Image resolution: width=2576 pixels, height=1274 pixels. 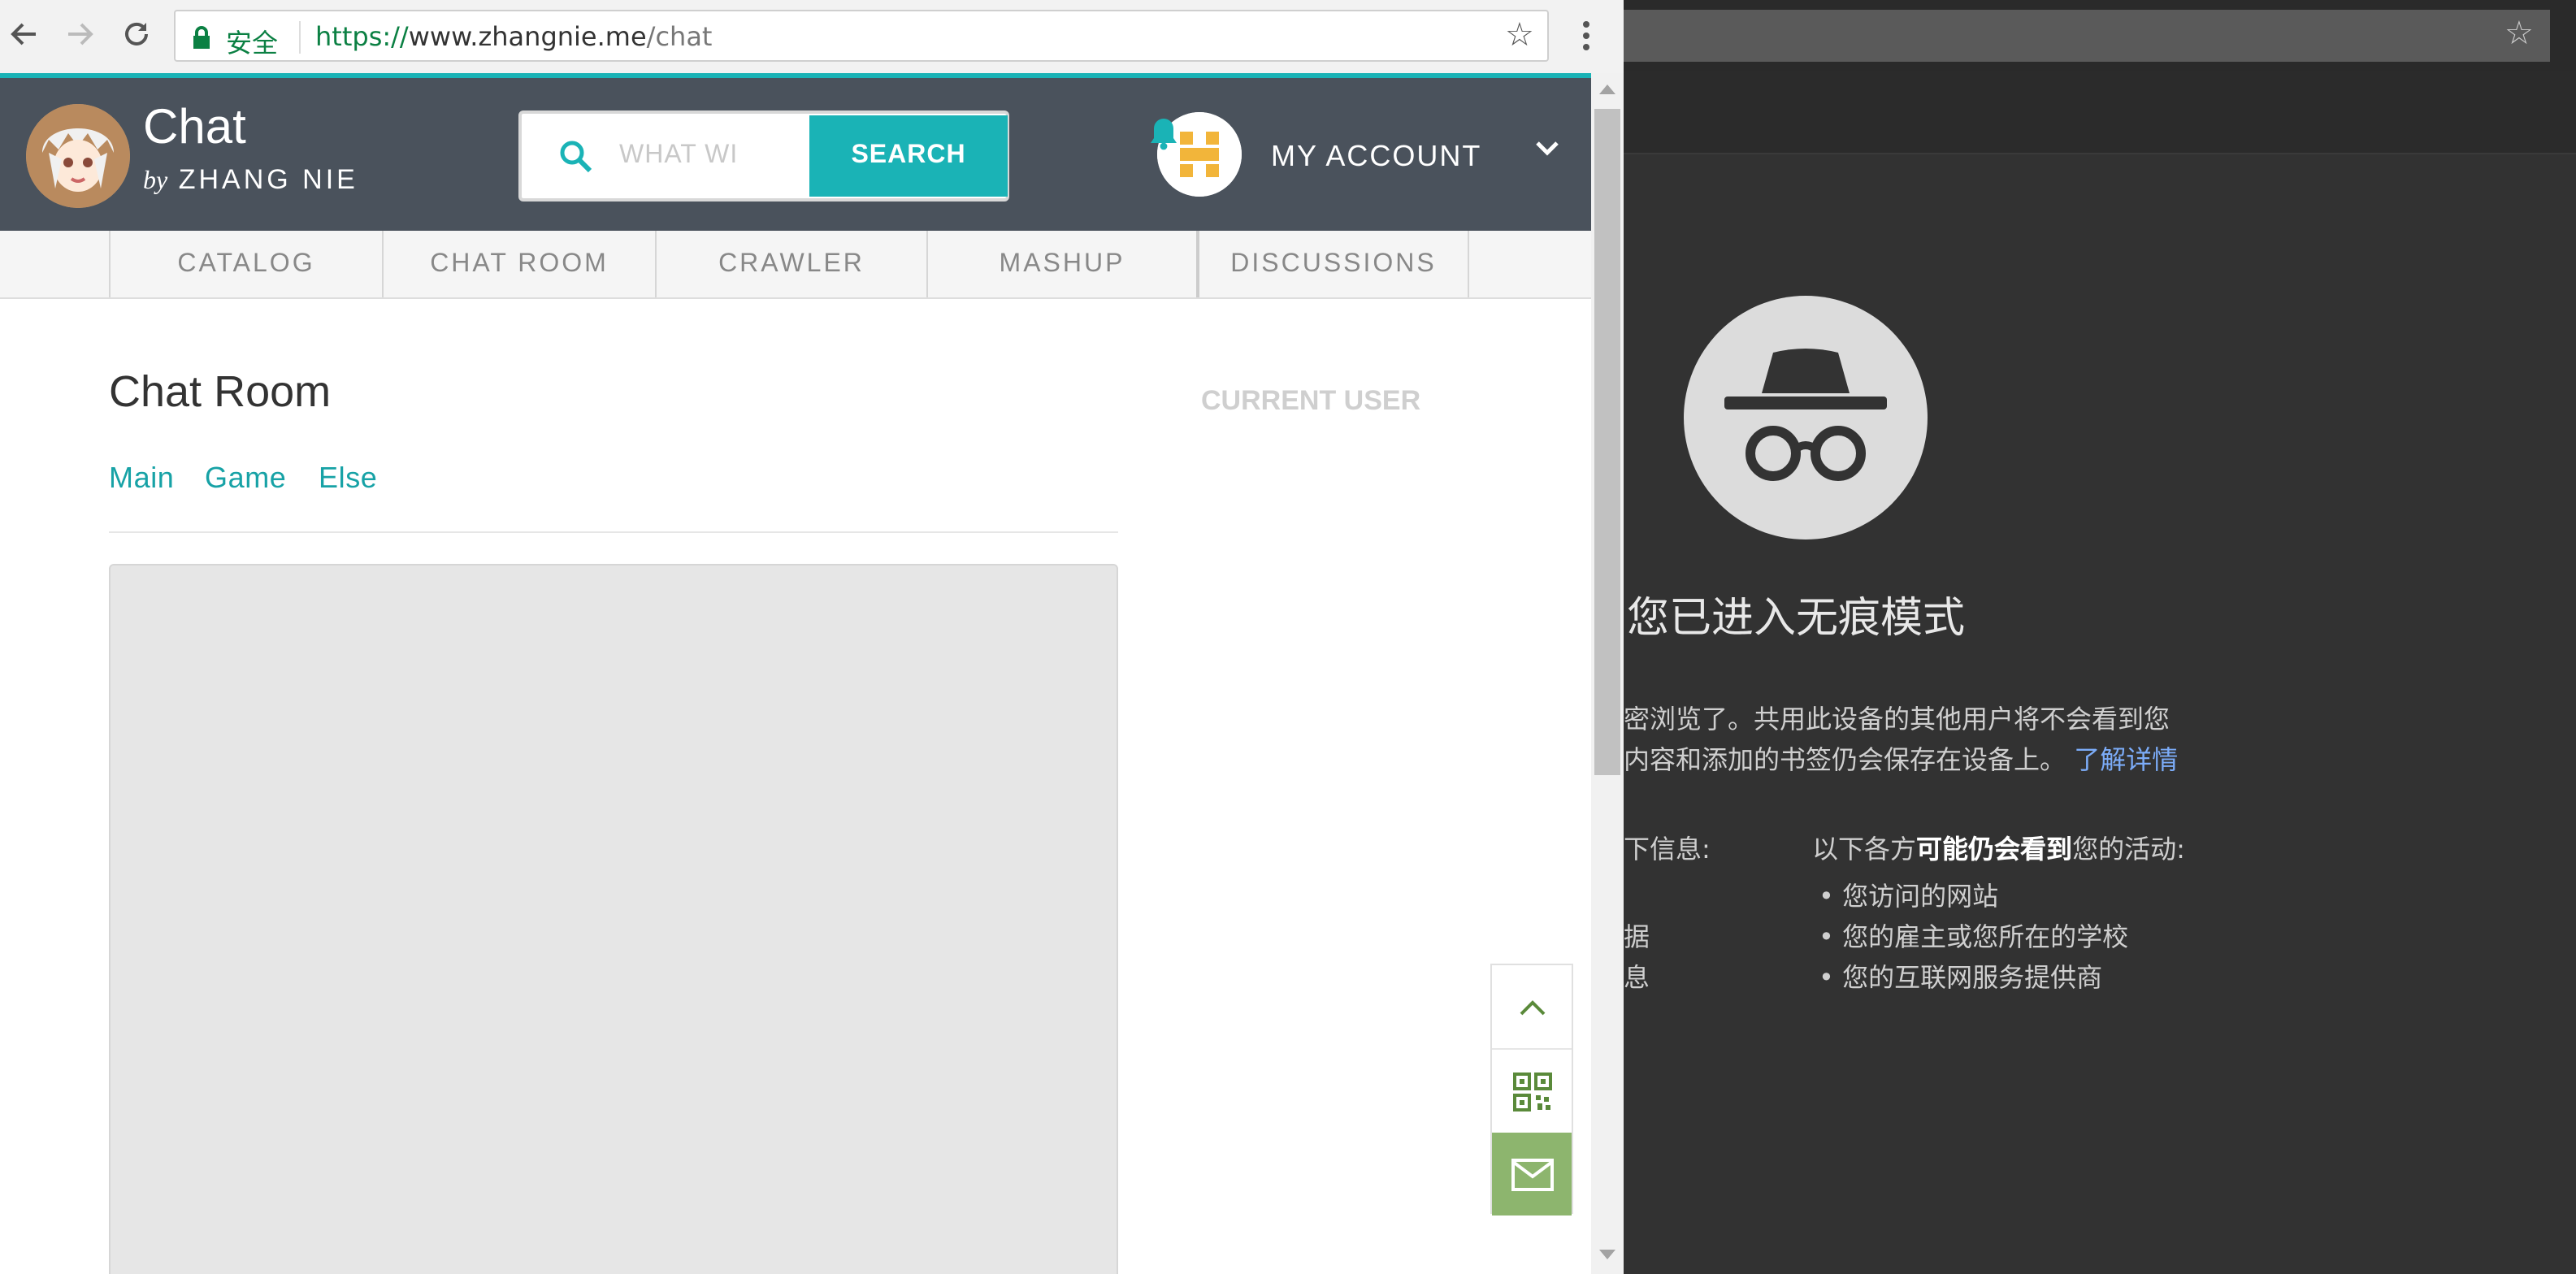 What do you see at coordinates (1637, 977) in the screenshot?
I see `incognito-left-col-item2: 息` at bounding box center [1637, 977].